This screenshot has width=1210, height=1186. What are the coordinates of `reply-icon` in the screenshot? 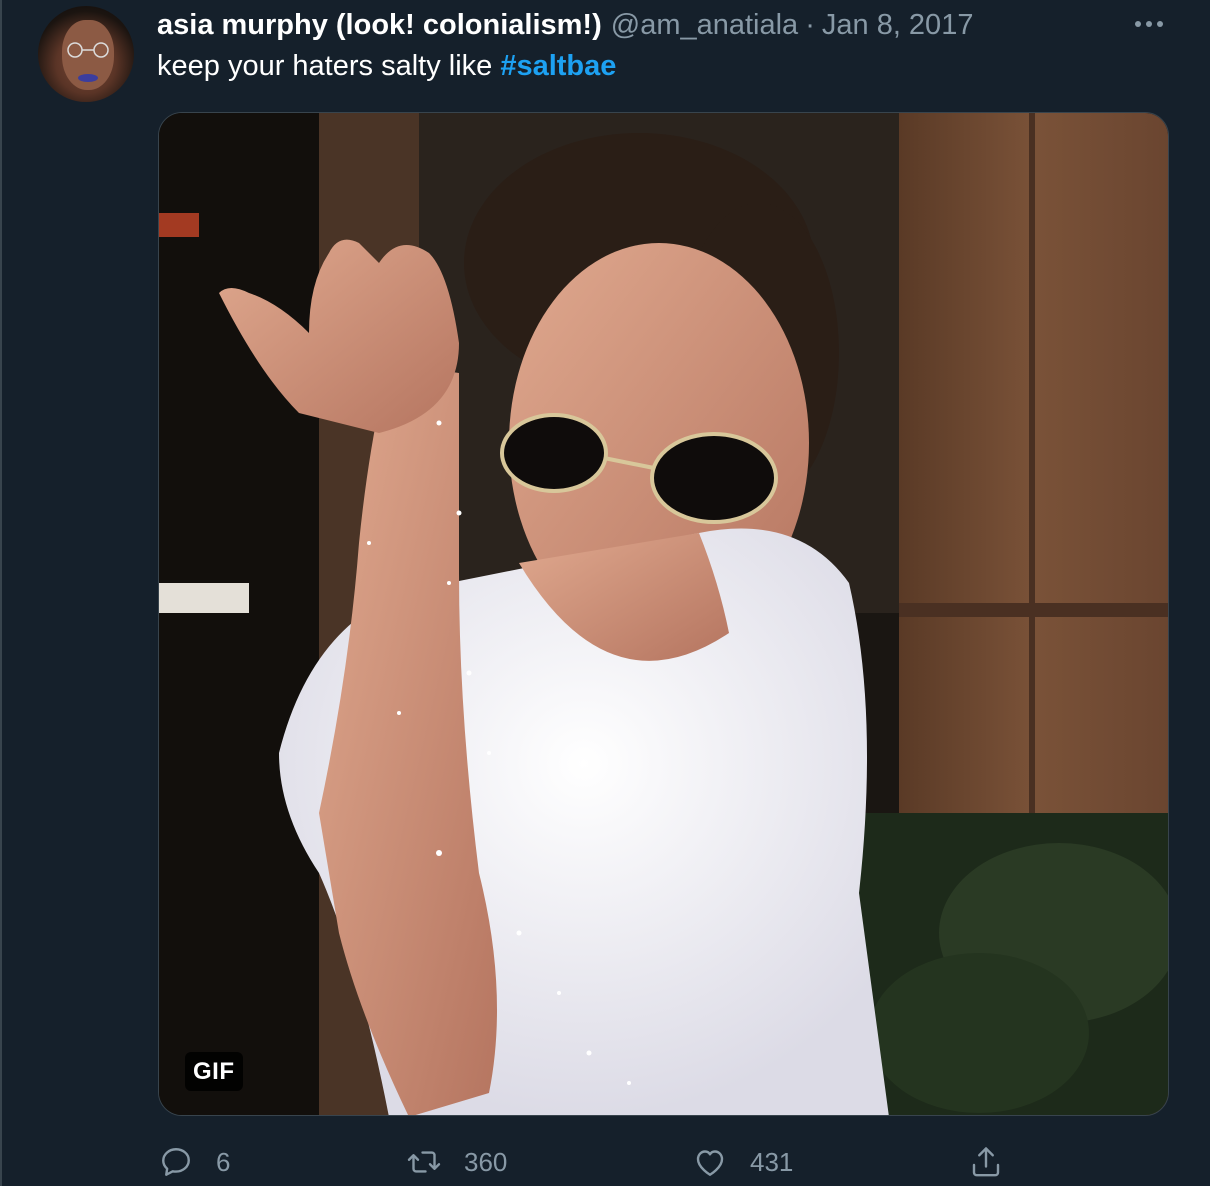 It's located at (176, 1162).